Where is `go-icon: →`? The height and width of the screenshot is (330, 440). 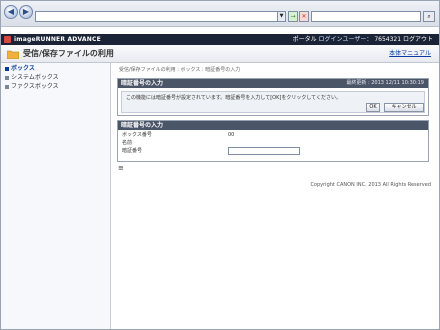
go-icon: → is located at coordinates (293, 16).